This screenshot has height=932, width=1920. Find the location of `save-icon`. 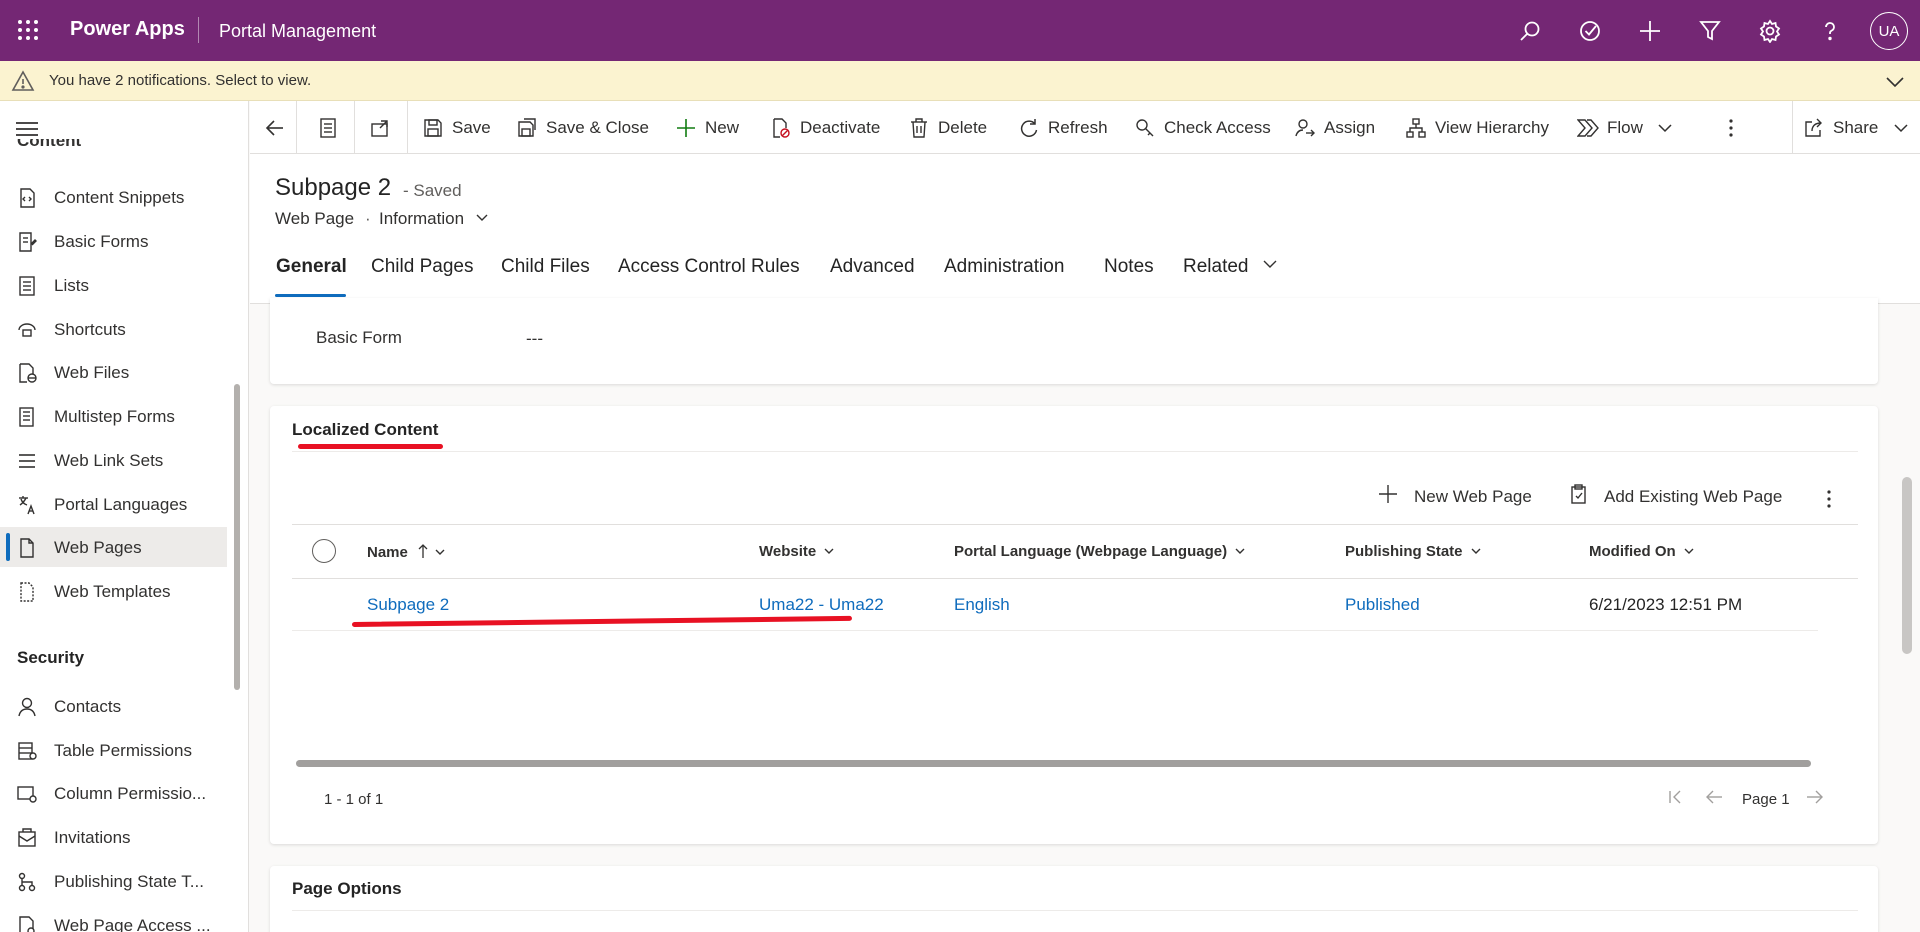

save-icon is located at coordinates (433, 128).